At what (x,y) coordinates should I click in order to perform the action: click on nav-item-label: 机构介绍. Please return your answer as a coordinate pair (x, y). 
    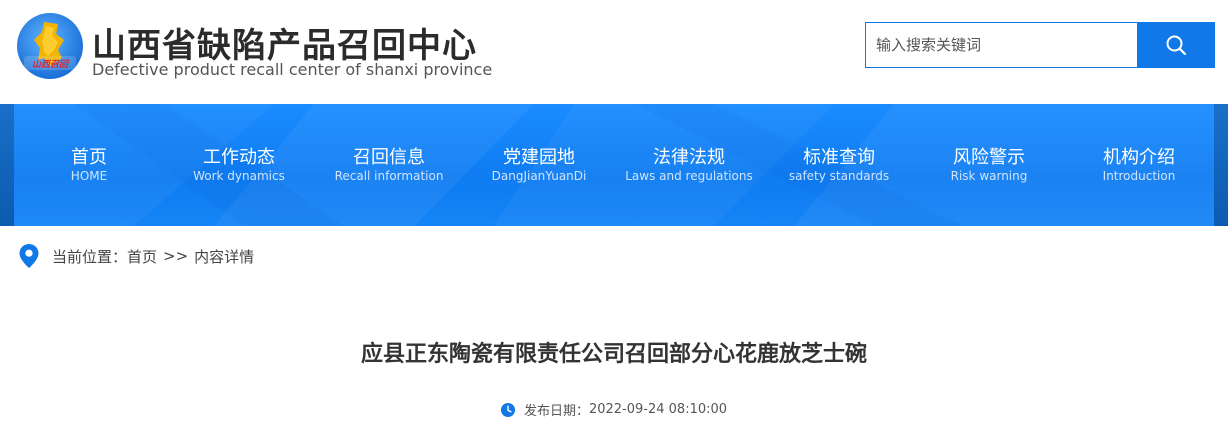
    Looking at the image, I should click on (1139, 157).